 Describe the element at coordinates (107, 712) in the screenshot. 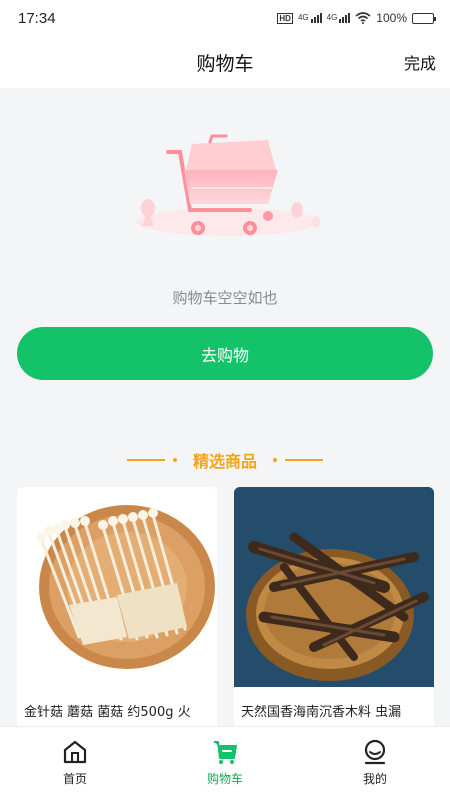

I see `product-name: 金针菇 蘑菇 菌菇 约500g 火` at that location.